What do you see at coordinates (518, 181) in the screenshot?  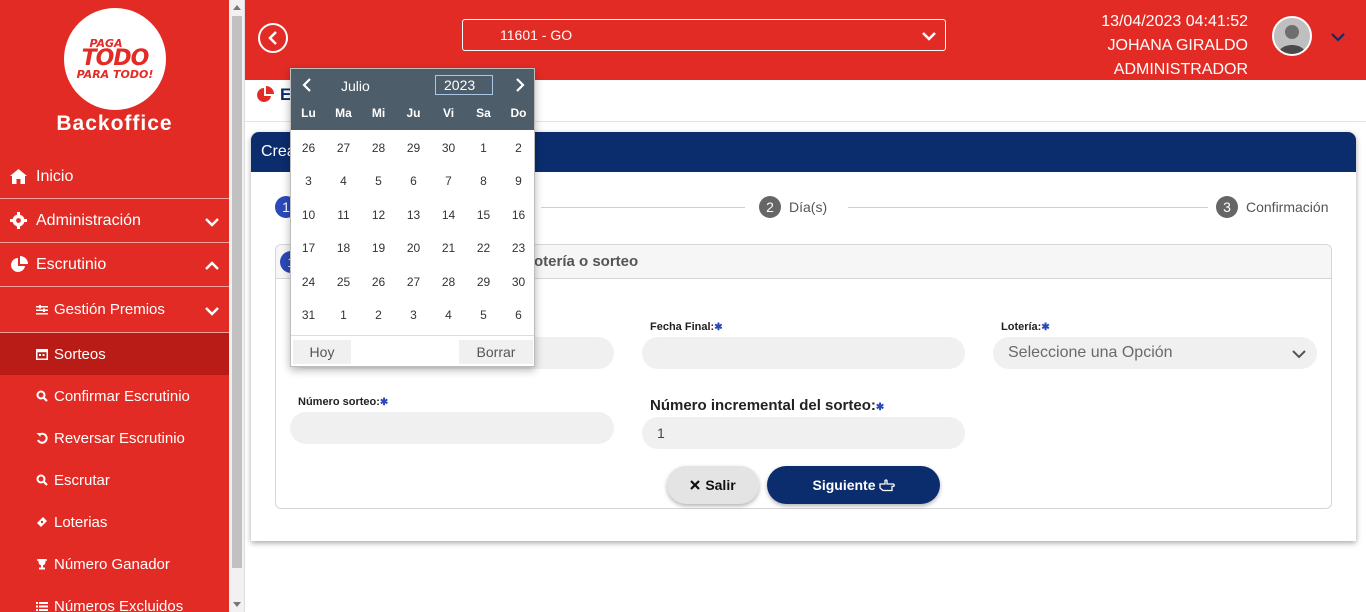 I see `datepicker-day: 9` at bounding box center [518, 181].